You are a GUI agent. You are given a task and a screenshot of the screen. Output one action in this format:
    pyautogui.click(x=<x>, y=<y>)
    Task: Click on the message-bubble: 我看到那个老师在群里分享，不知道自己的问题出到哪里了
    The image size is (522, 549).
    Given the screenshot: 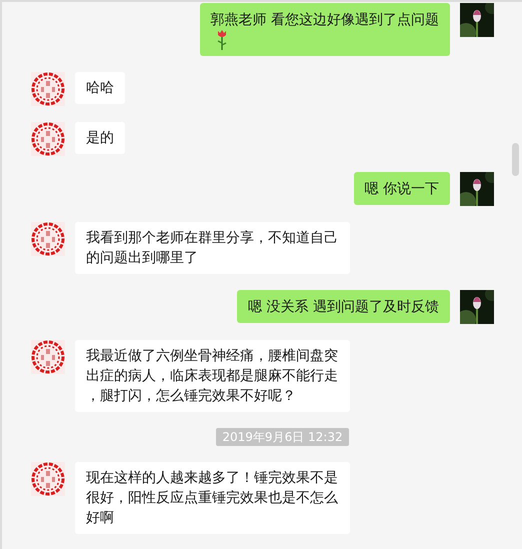 What is the action you would take?
    pyautogui.click(x=212, y=248)
    